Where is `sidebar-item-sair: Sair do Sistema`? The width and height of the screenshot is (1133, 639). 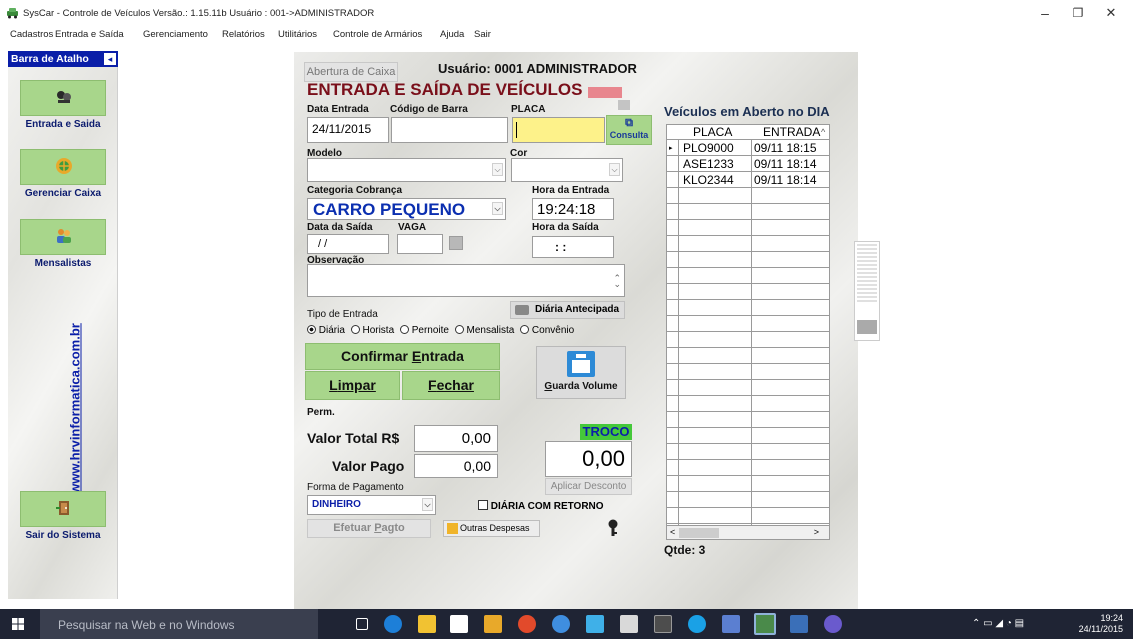 sidebar-item-sair: Sair do Sistema is located at coordinates (63, 516).